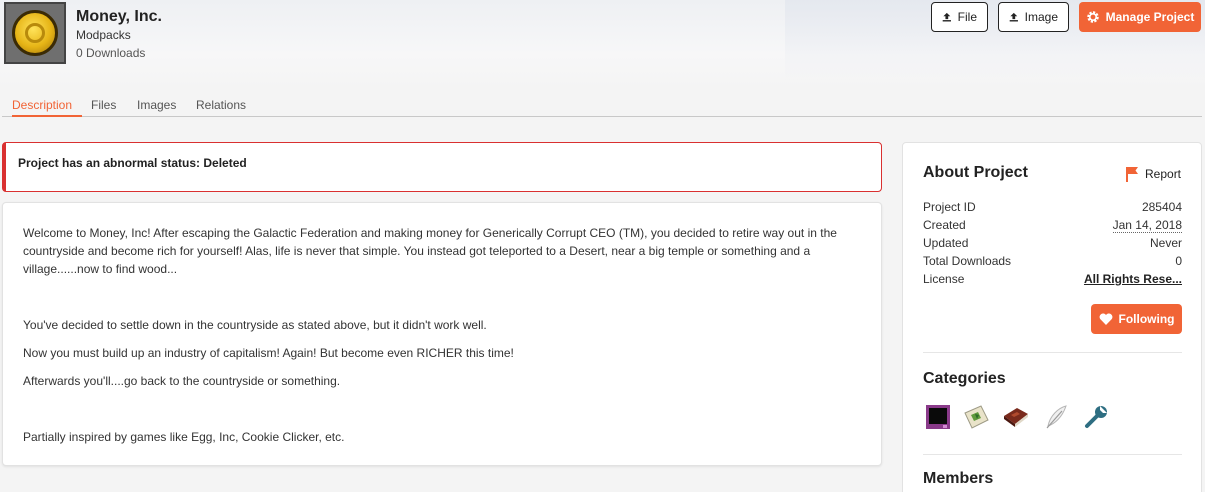  Describe the element at coordinates (1132, 174) in the screenshot. I see `flag-icon` at that location.